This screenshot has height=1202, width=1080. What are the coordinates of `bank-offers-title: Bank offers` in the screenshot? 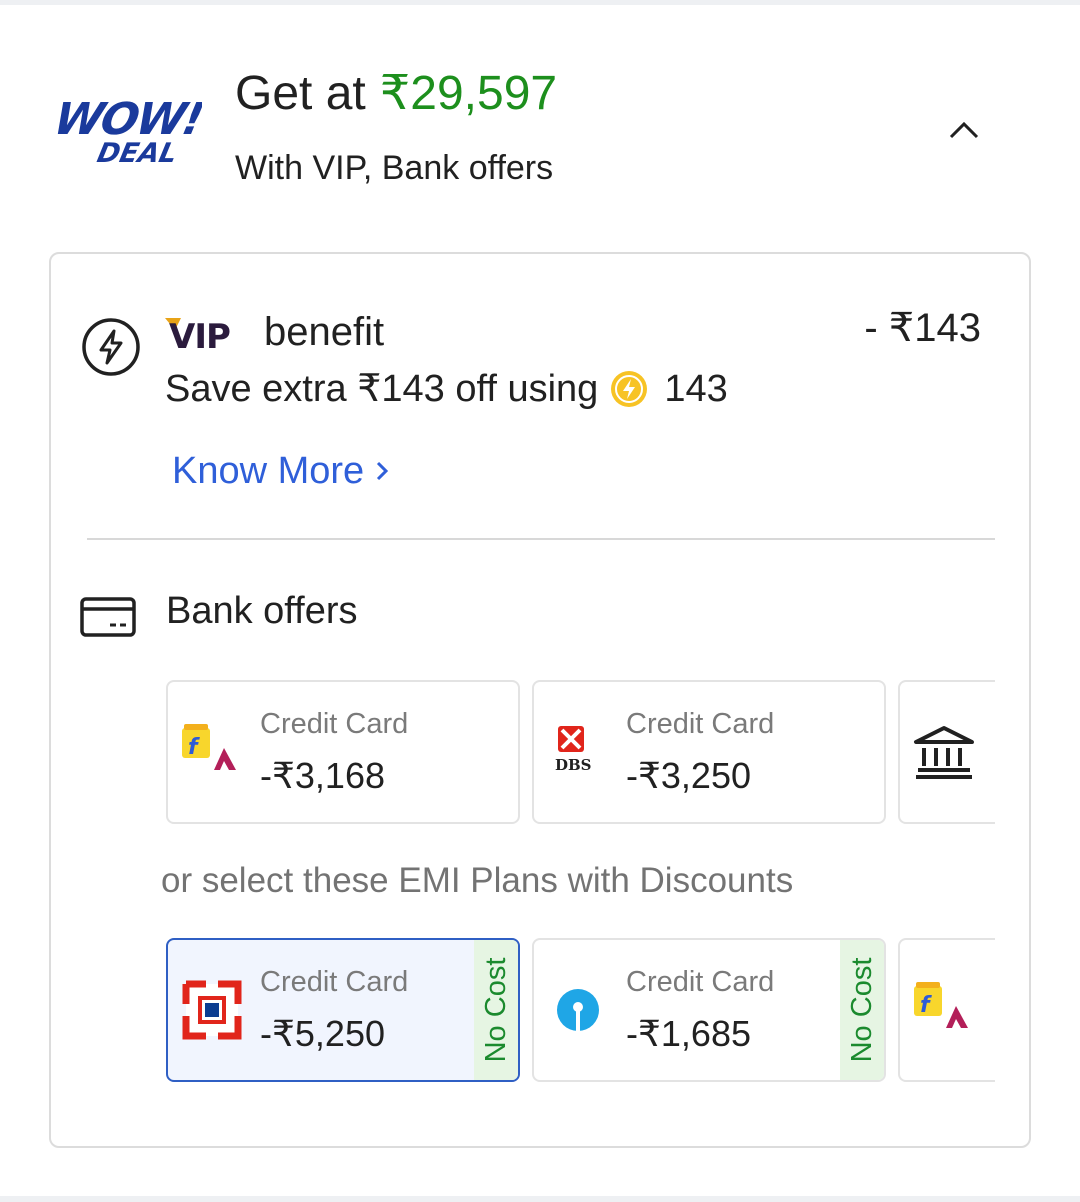 It's located at (262, 611).